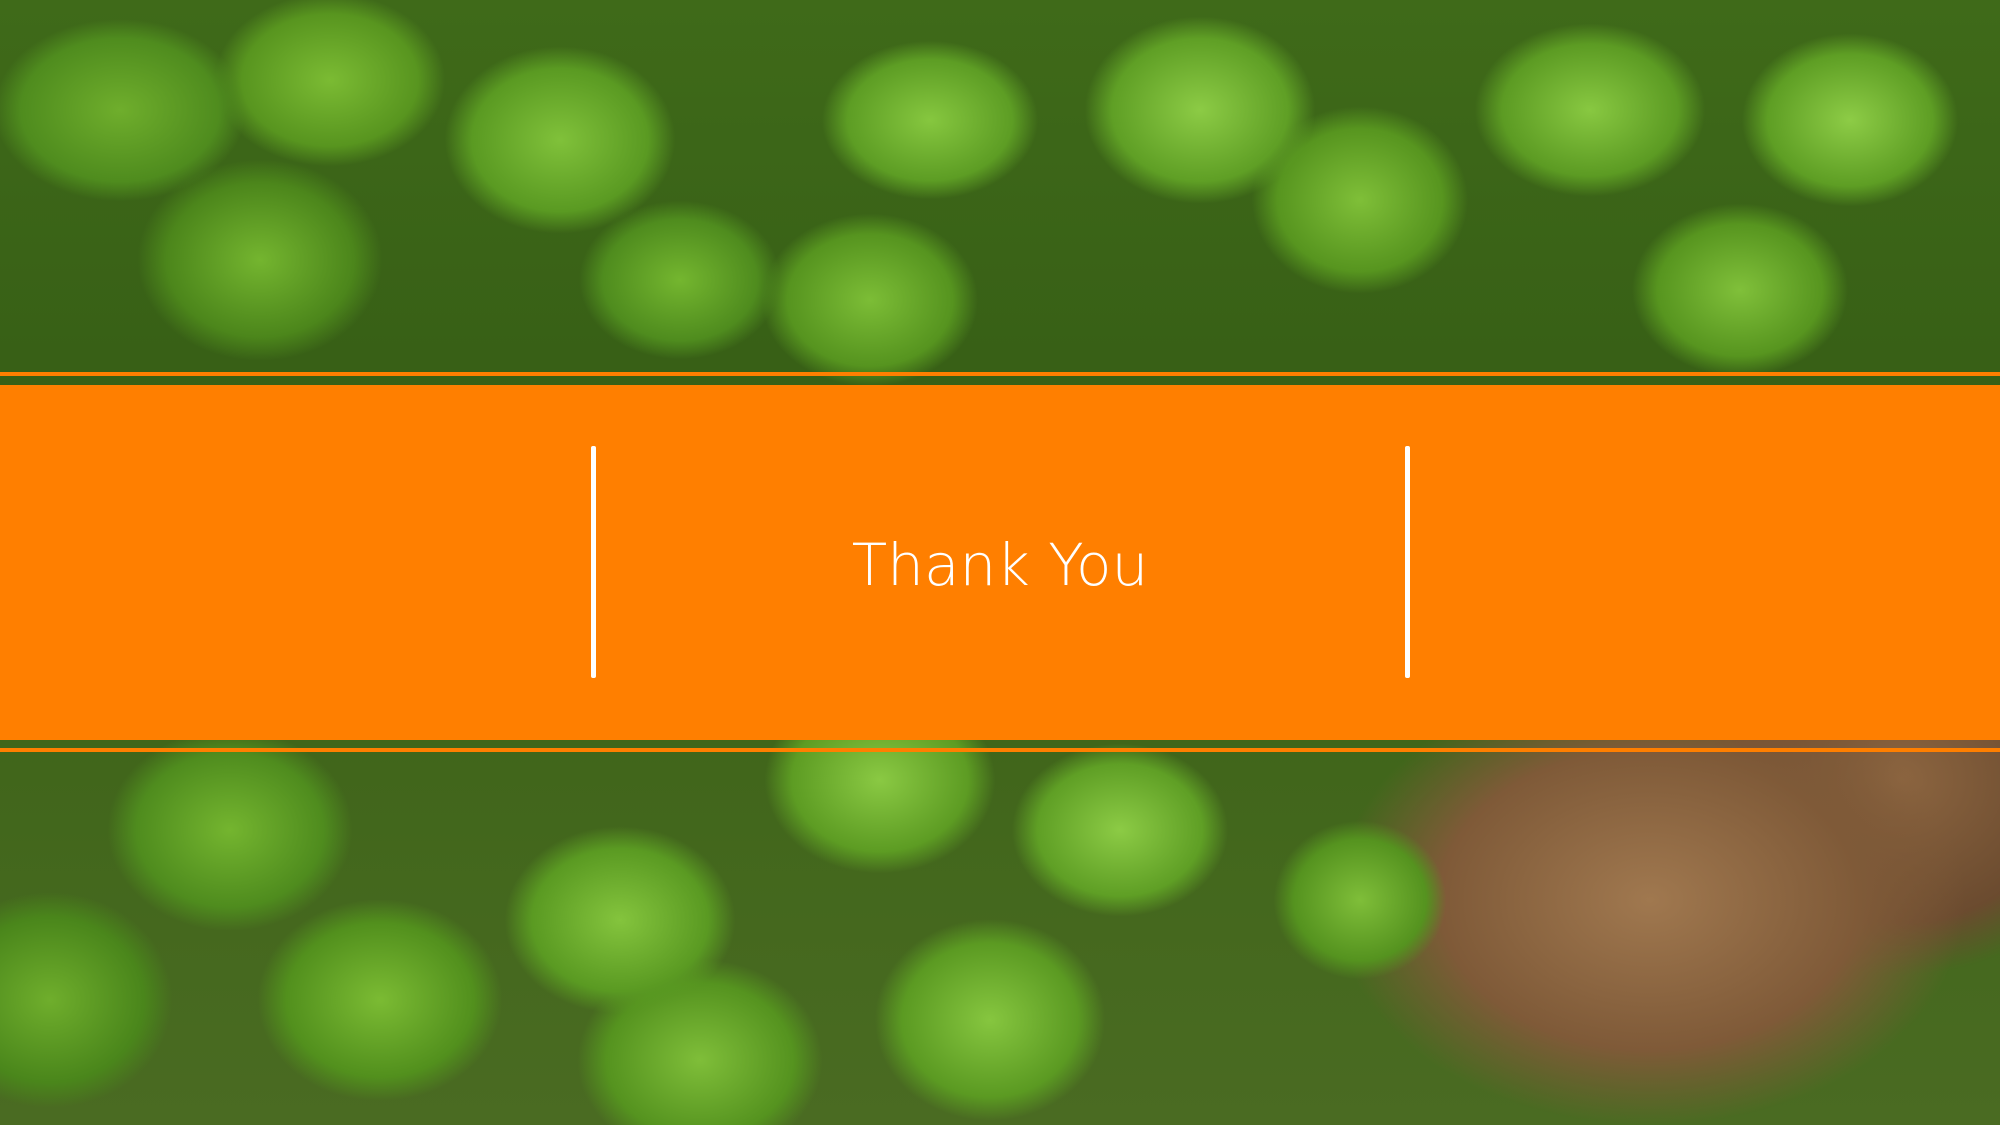  I want to click on right-divider, so click(1407, 562).